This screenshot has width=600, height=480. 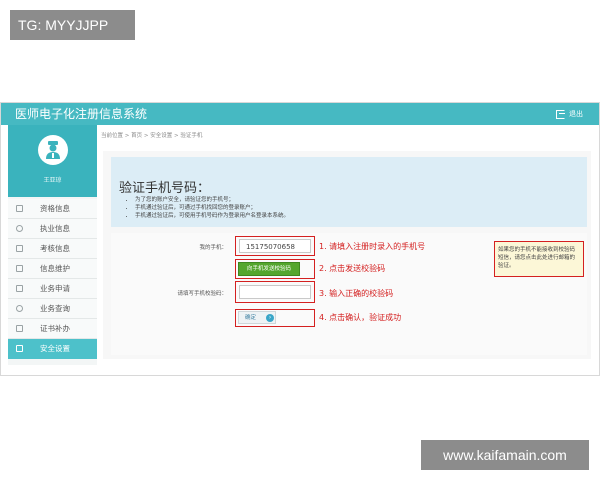 I want to click on sidebar-item-label: 业务查询, so click(x=55, y=308).